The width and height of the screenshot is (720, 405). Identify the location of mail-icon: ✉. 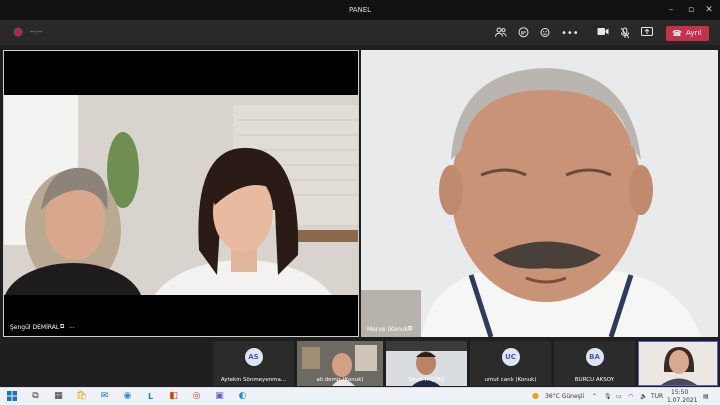
(104, 396).